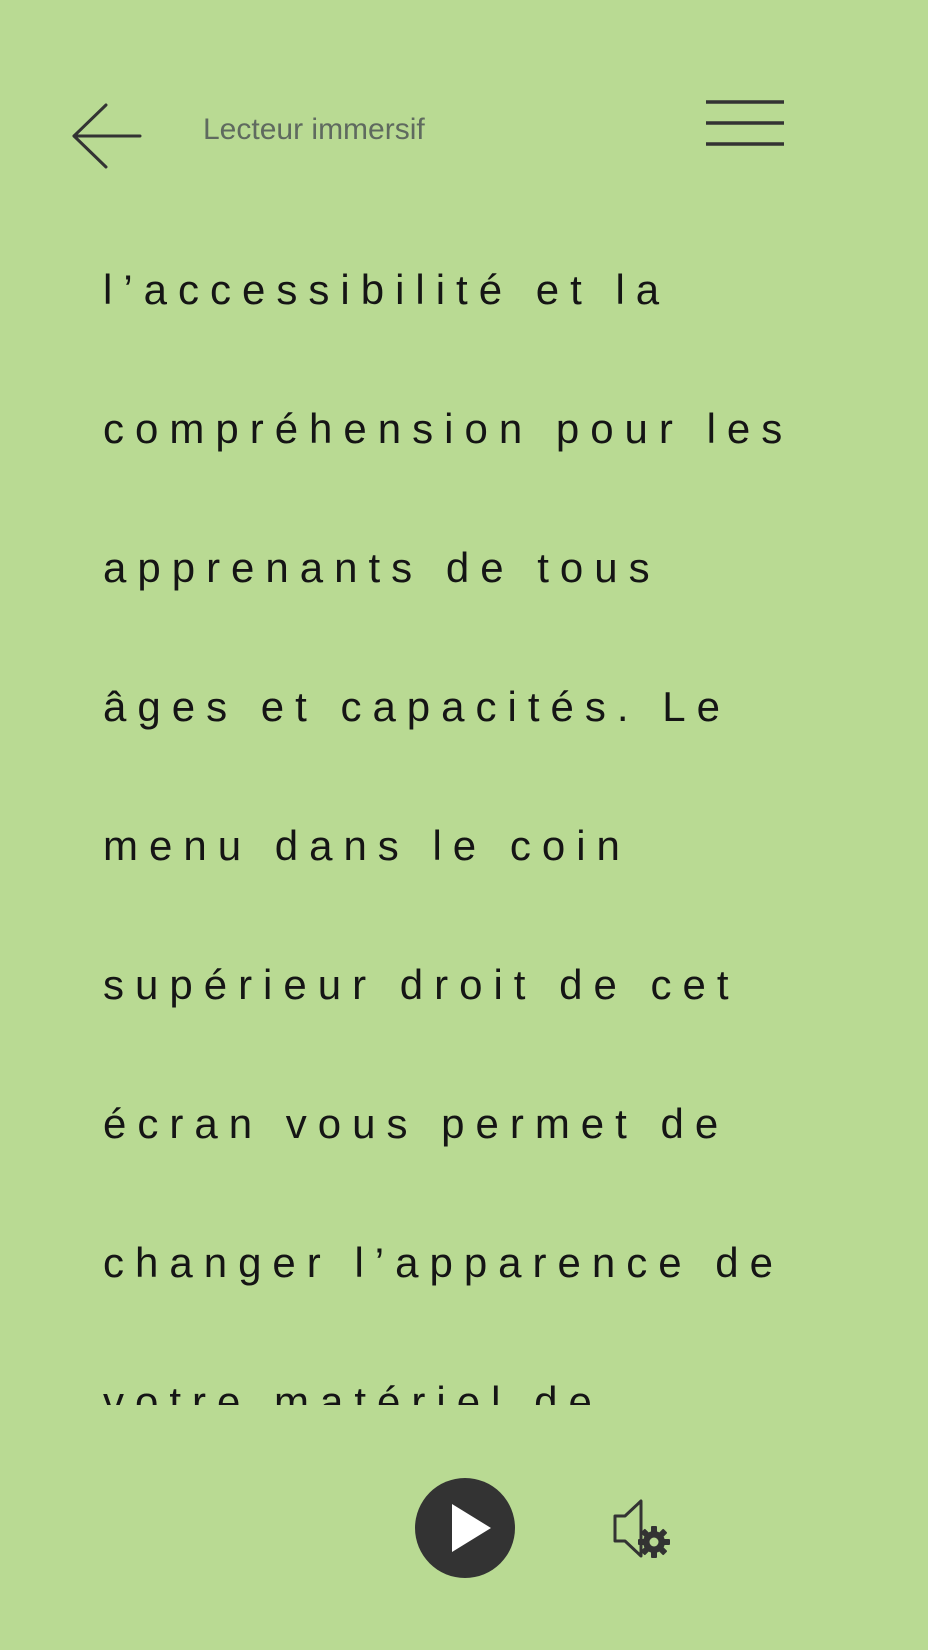  I want to click on hamburger-menu-icon, so click(745, 123).